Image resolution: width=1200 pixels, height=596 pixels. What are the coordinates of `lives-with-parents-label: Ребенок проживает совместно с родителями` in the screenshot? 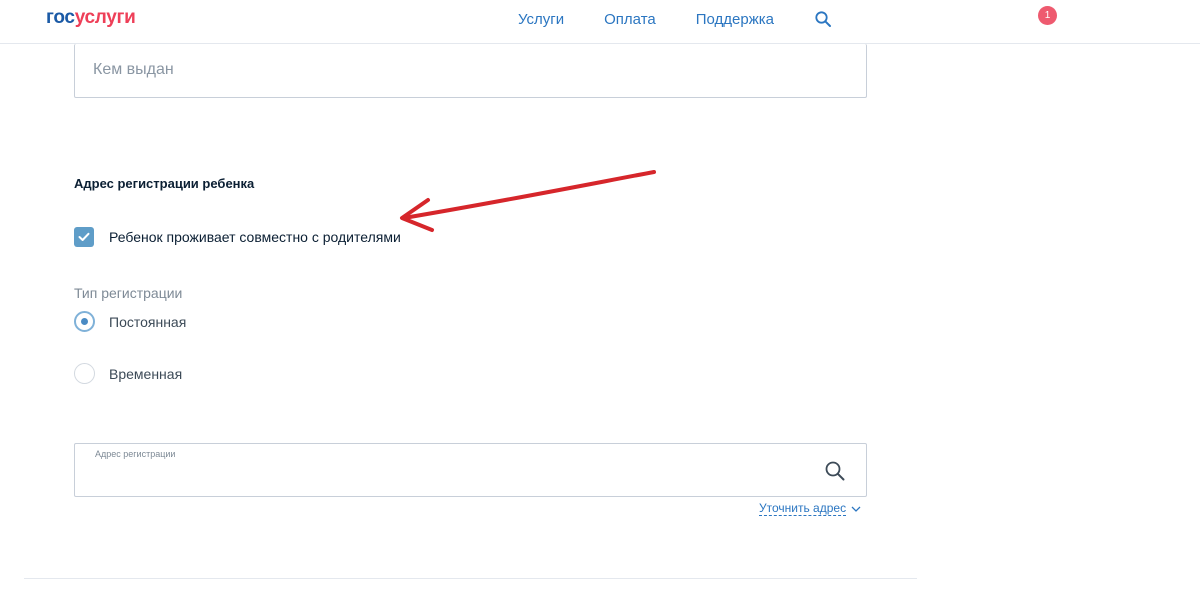 It's located at (255, 237).